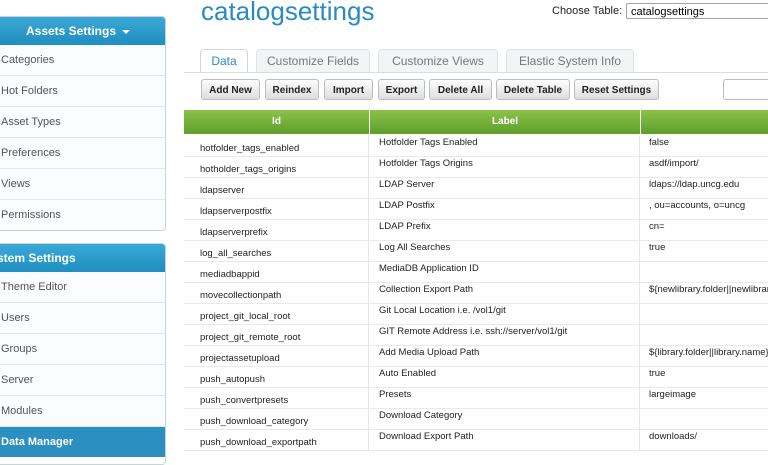  Describe the element at coordinates (505, 418) in the screenshot. I see `cell-label: Download Category` at that location.